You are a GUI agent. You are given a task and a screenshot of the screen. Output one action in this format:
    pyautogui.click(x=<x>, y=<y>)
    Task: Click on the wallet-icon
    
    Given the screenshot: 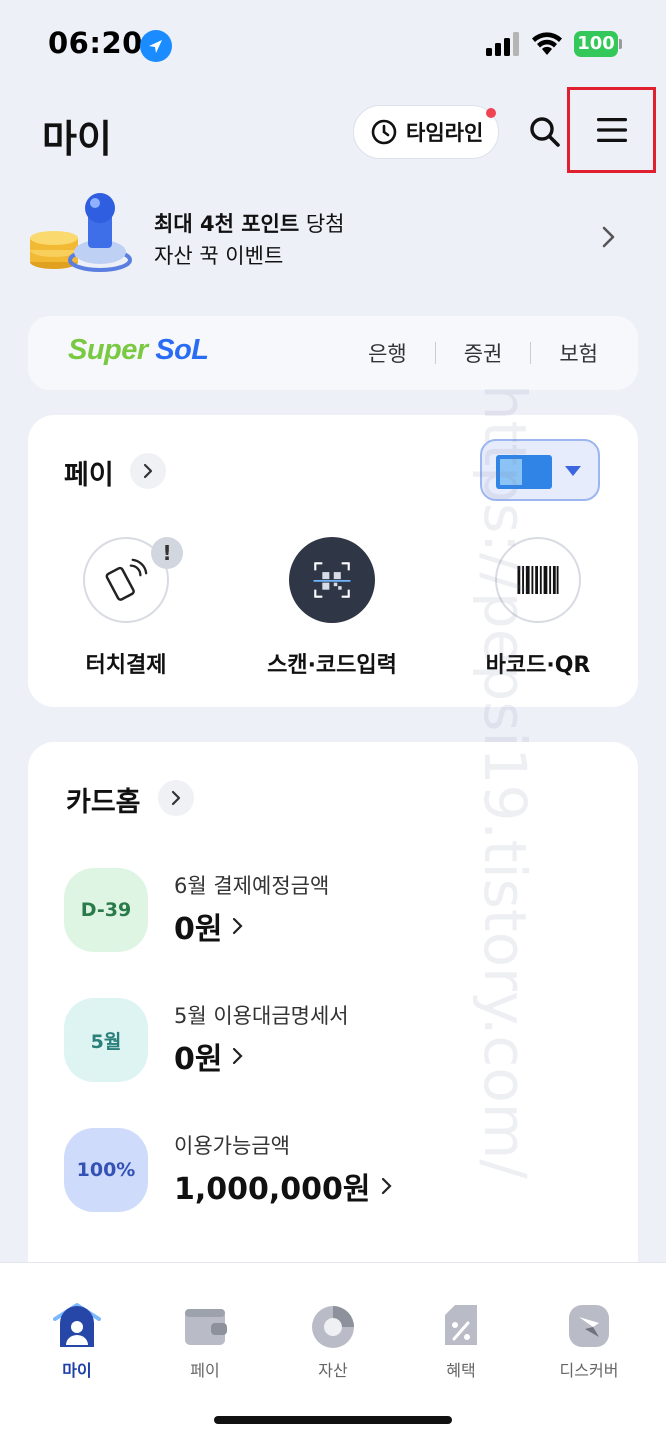 What is the action you would take?
    pyautogui.click(x=206, y=1327)
    